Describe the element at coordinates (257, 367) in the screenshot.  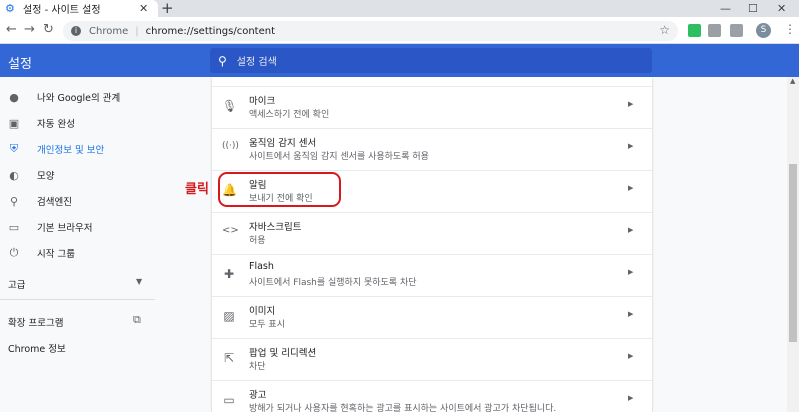
I see `row-subtitle: 차단` at that location.